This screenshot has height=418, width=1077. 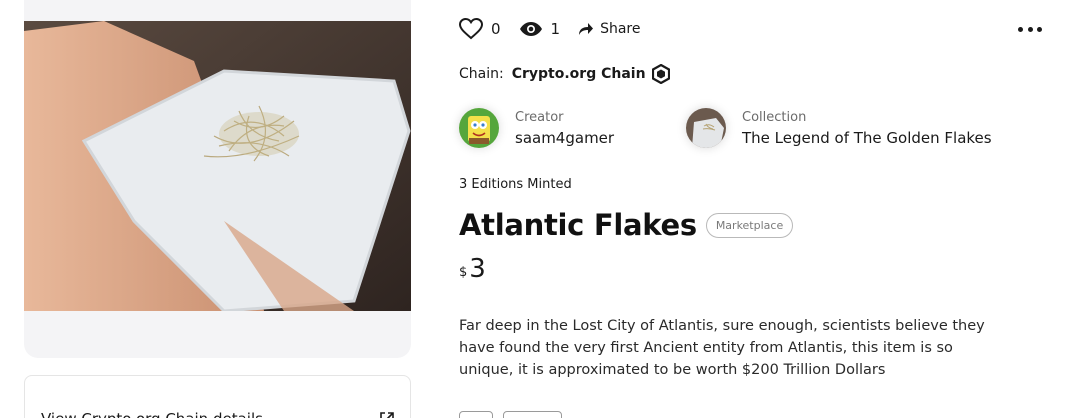 What do you see at coordinates (660, 74) in the screenshot?
I see `crypto-org-chain-icon` at bounding box center [660, 74].